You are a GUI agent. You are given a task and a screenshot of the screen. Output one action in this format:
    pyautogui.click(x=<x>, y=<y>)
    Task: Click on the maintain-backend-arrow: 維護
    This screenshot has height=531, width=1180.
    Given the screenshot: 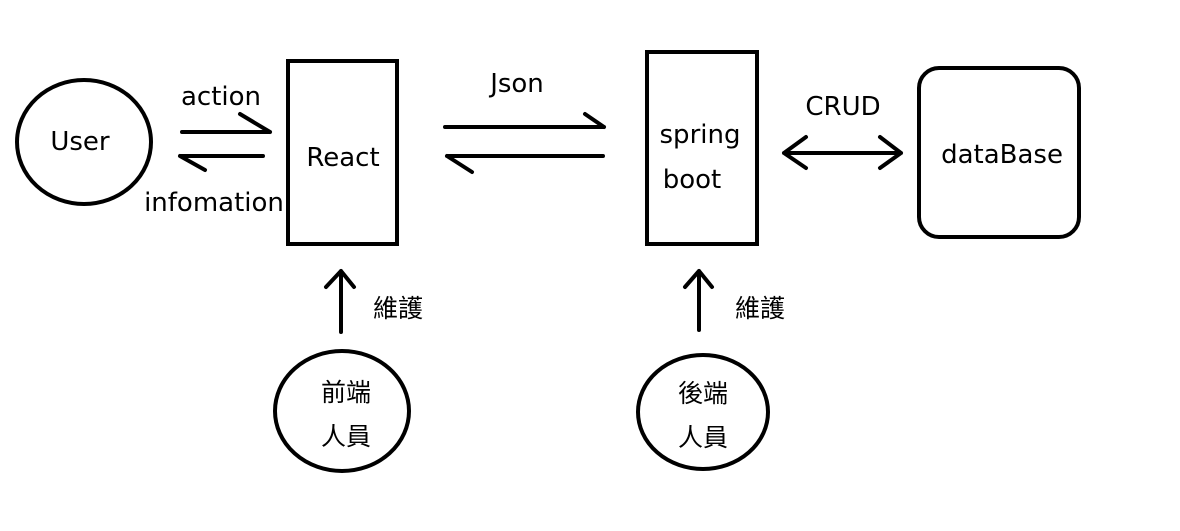 What is the action you would take?
    pyautogui.click(x=734, y=300)
    